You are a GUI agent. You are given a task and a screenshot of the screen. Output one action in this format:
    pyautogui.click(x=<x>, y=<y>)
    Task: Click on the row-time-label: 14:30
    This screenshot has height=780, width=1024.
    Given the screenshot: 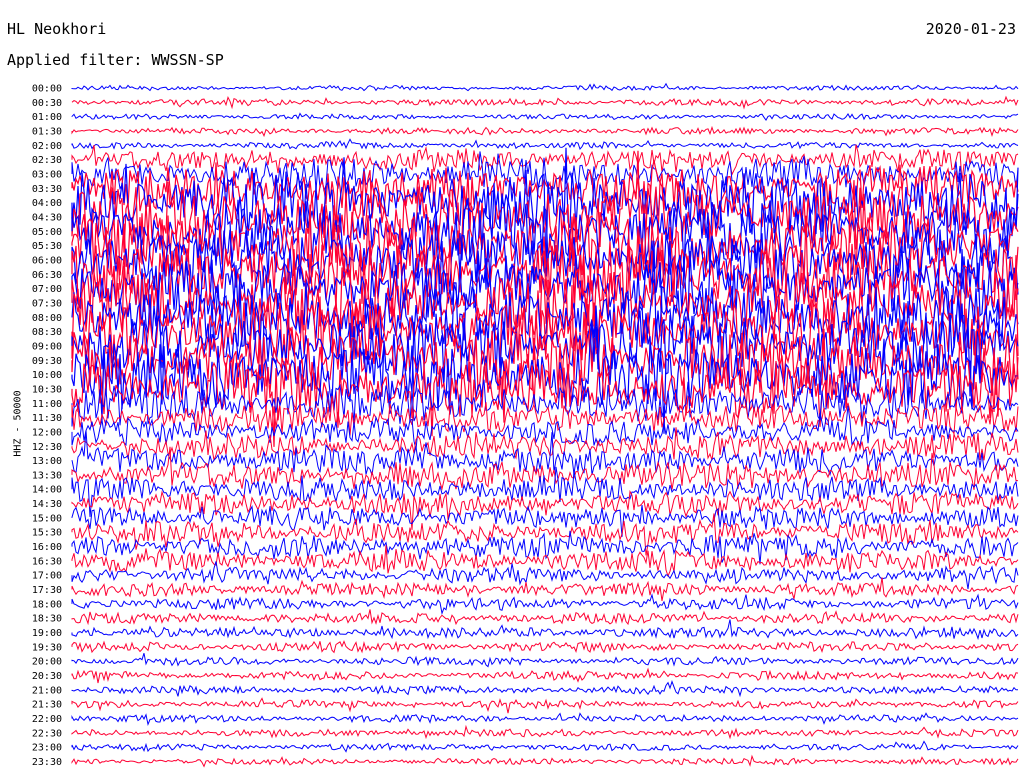 What is the action you would take?
    pyautogui.click(x=47, y=504)
    